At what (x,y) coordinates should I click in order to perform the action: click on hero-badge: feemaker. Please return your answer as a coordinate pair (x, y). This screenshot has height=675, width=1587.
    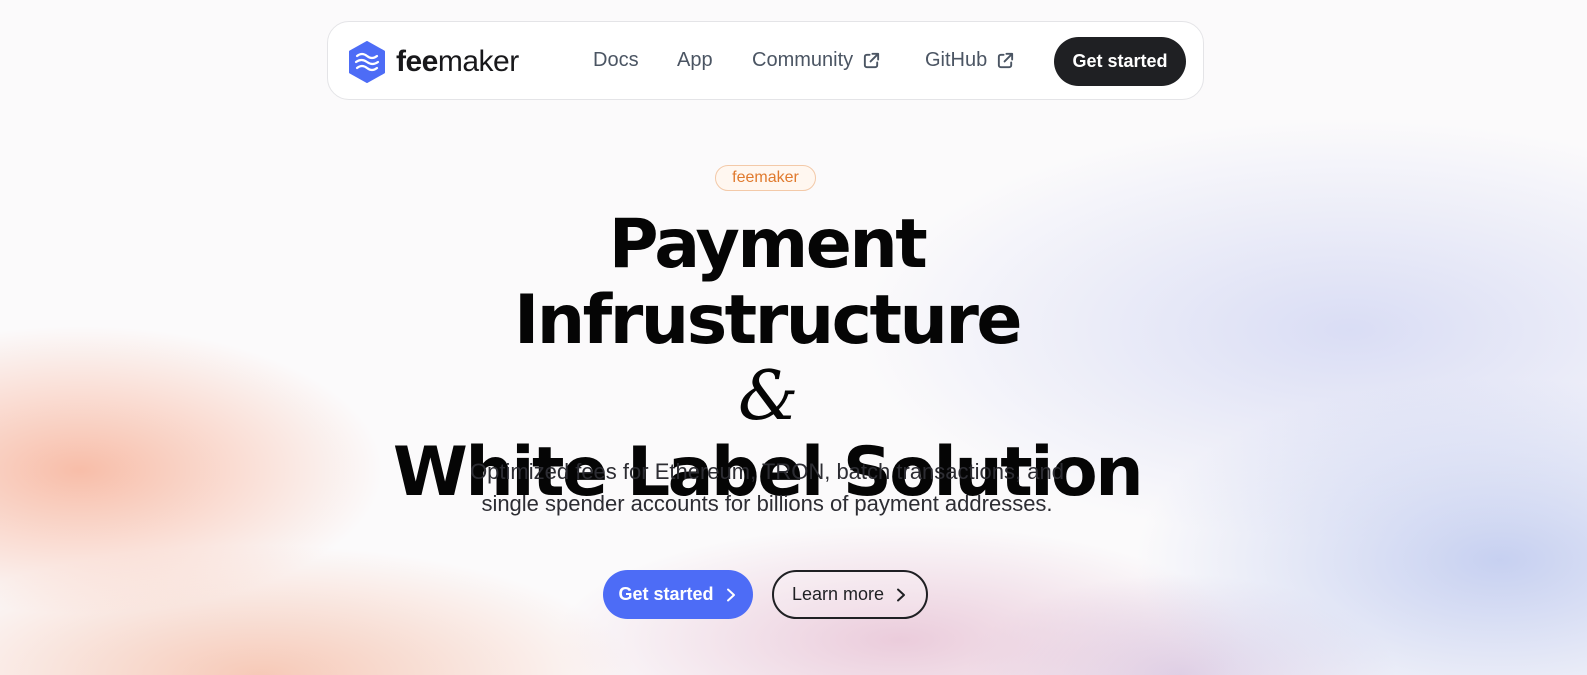
    Looking at the image, I should click on (765, 178).